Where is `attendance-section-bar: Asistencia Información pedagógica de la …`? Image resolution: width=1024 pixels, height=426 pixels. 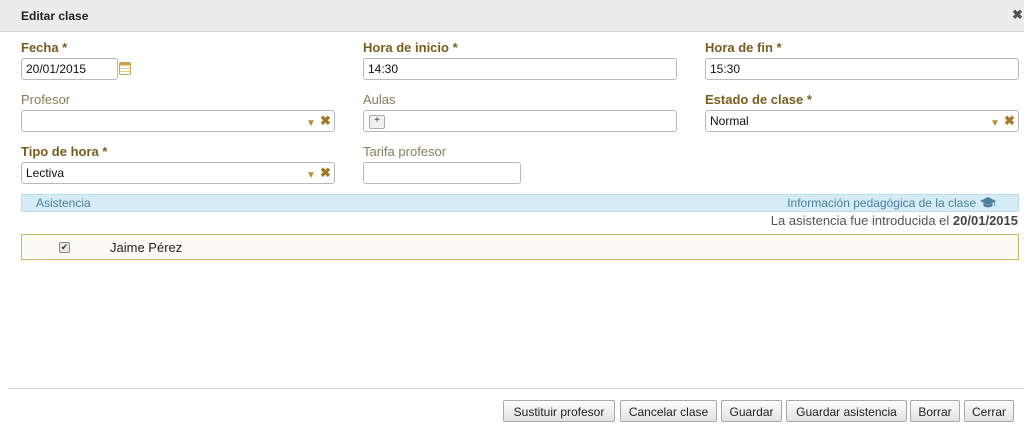 attendance-section-bar: Asistencia Información pedagógica de la … is located at coordinates (520, 203).